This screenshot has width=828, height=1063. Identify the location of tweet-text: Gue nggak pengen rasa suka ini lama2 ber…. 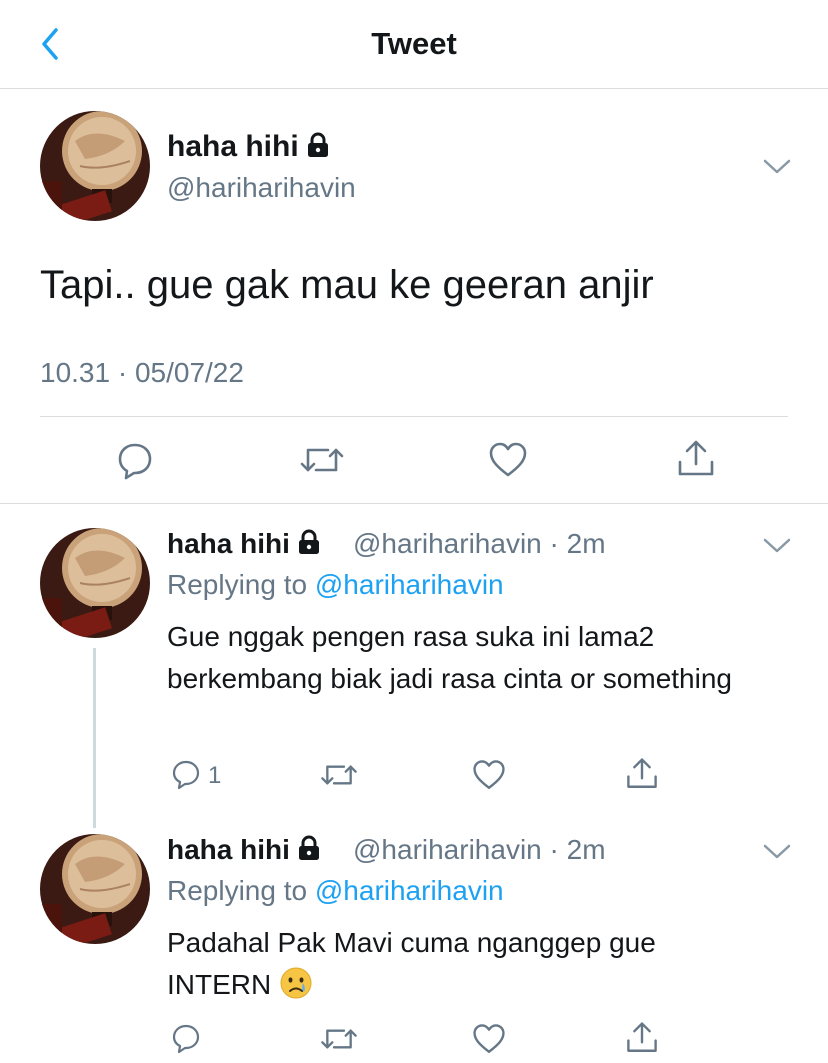
(449, 657).